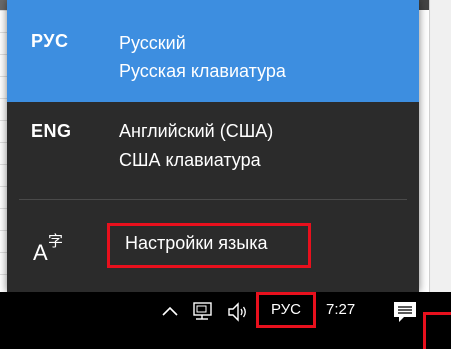  Describe the element at coordinates (440, 146) in the screenshot. I see `background-scrollbar` at that location.